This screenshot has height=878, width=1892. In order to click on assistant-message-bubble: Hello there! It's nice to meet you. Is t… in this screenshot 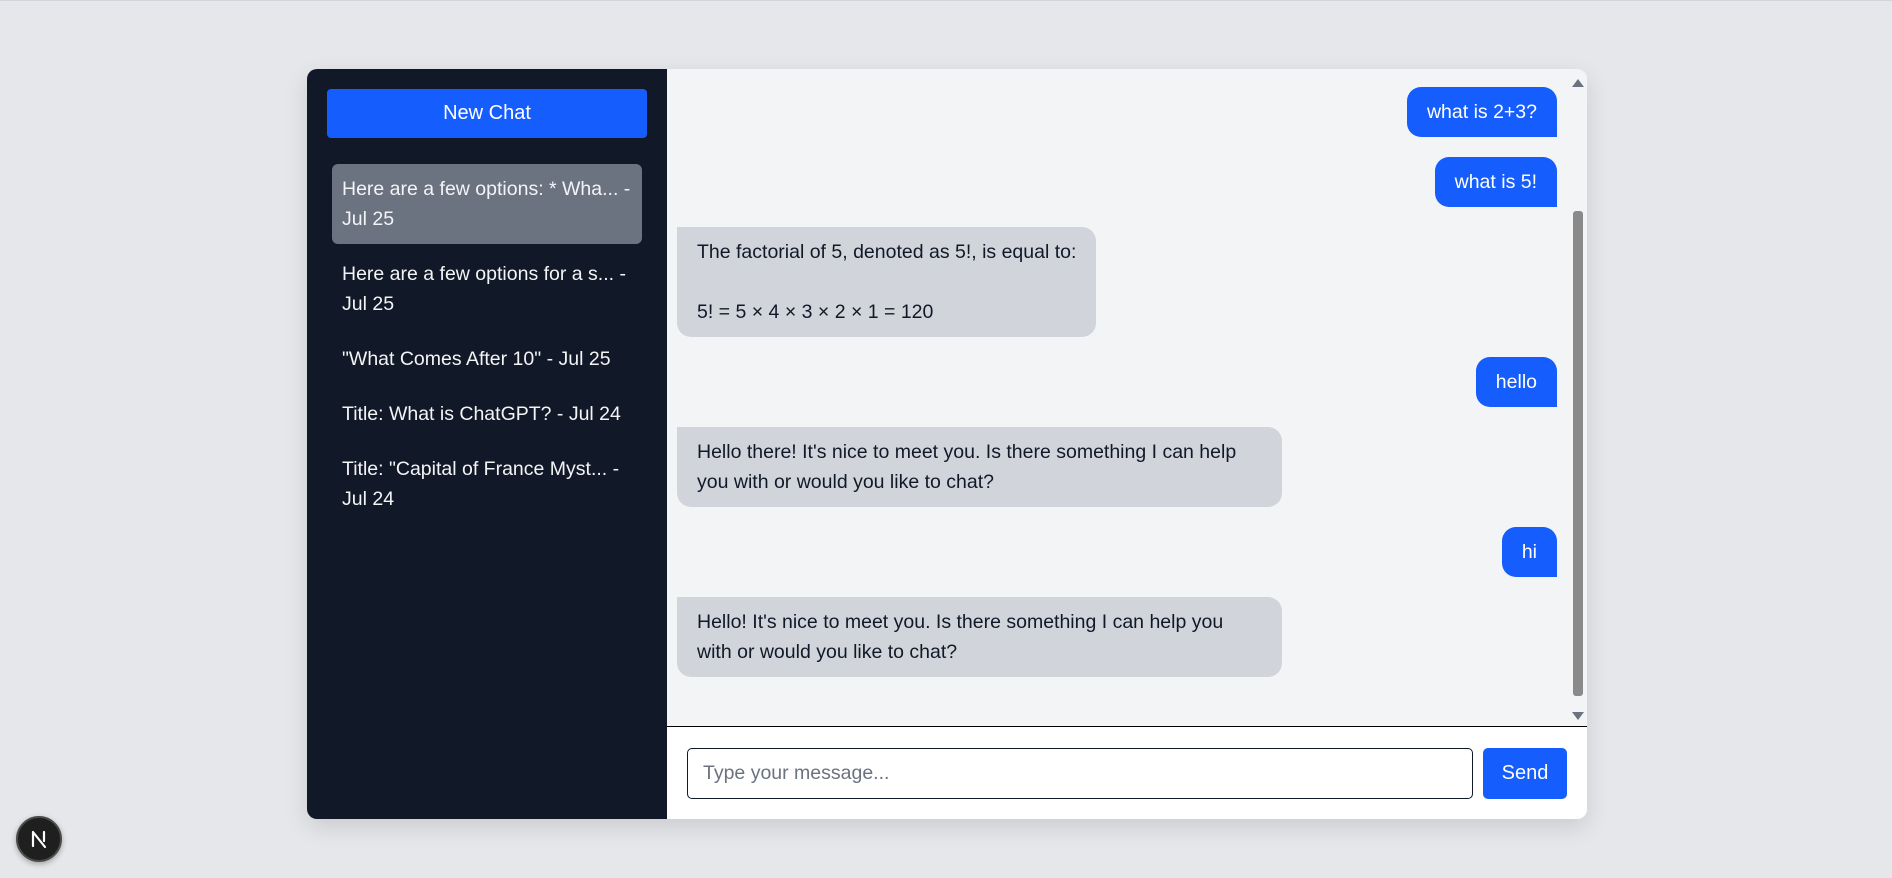, I will do `click(979, 467)`.